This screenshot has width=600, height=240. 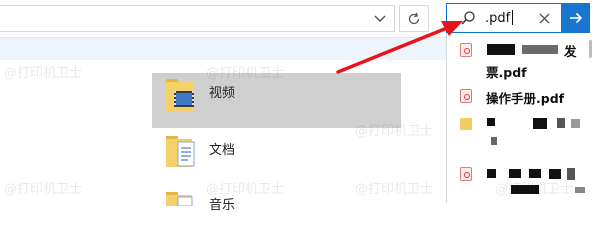 What do you see at coordinates (466, 124) in the screenshot?
I see `folder-icon` at bounding box center [466, 124].